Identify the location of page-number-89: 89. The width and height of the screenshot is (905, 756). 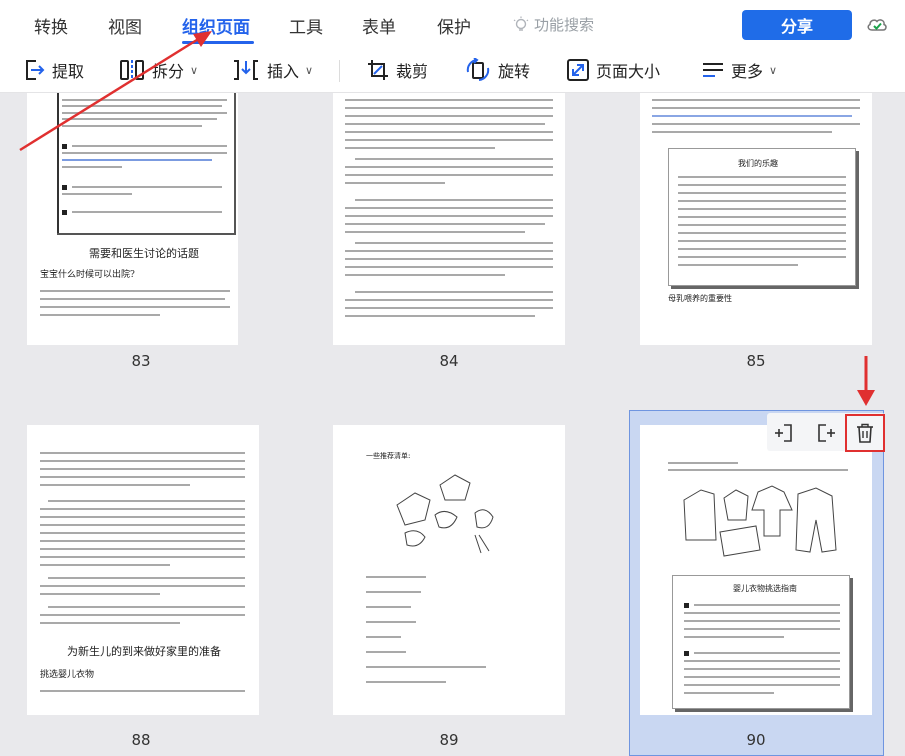
(449, 740).